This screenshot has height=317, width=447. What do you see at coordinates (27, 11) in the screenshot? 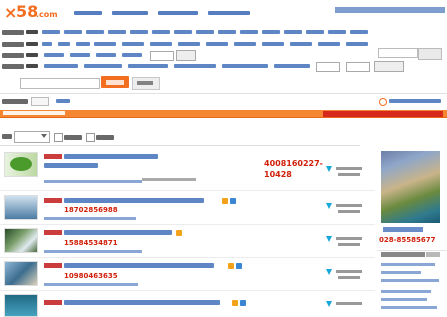
I see `logo-58: 58` at bounding box center [27, 11].